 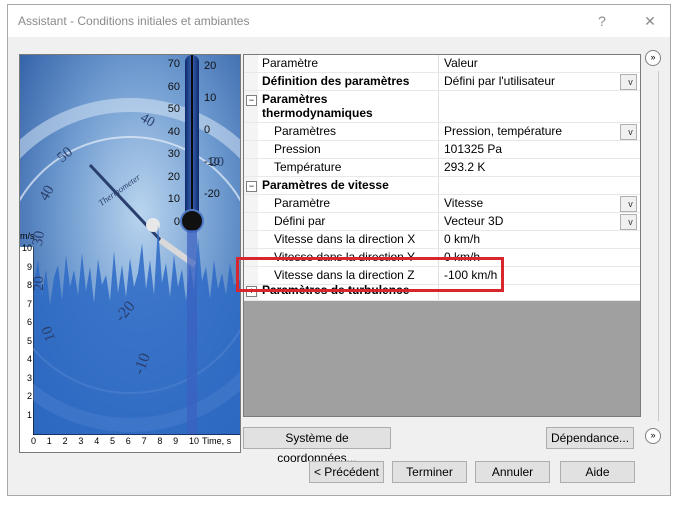 What do you see at coordinates (650, 21) in the screenshot?
I see `close-icon: ✕` at bounding box center [650, 21].